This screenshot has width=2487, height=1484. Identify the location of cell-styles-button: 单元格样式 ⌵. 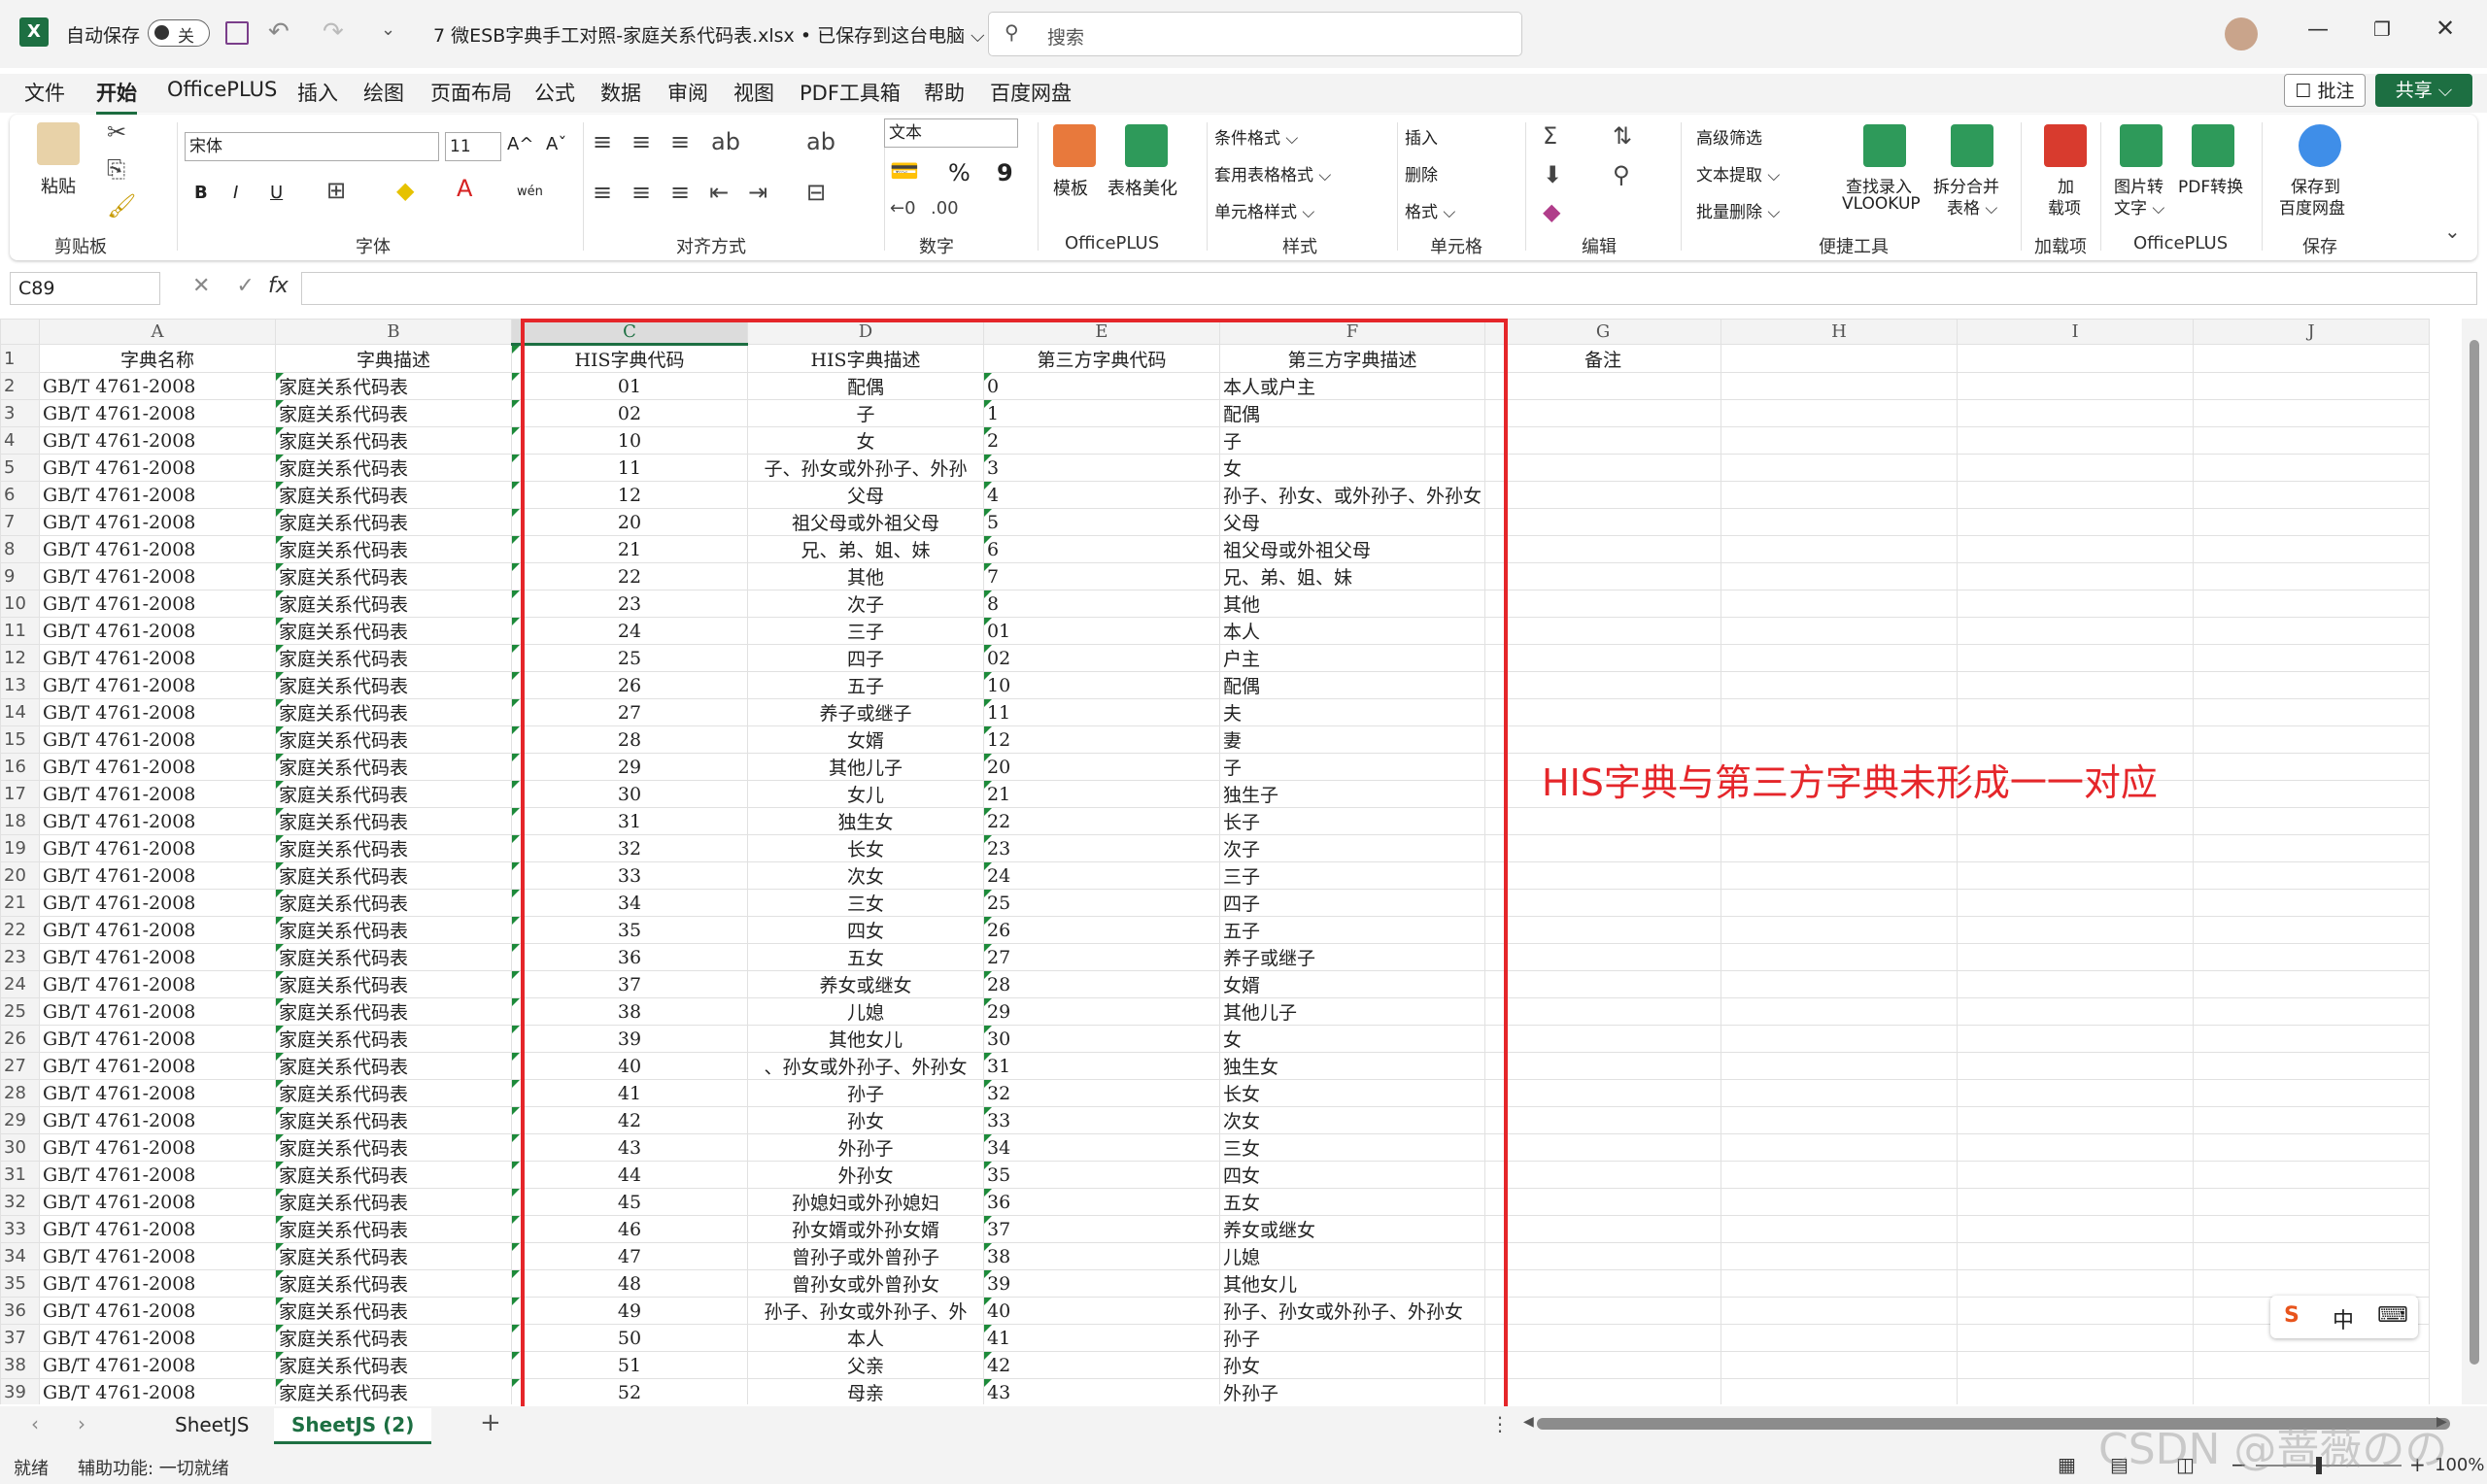
(1264, 210).